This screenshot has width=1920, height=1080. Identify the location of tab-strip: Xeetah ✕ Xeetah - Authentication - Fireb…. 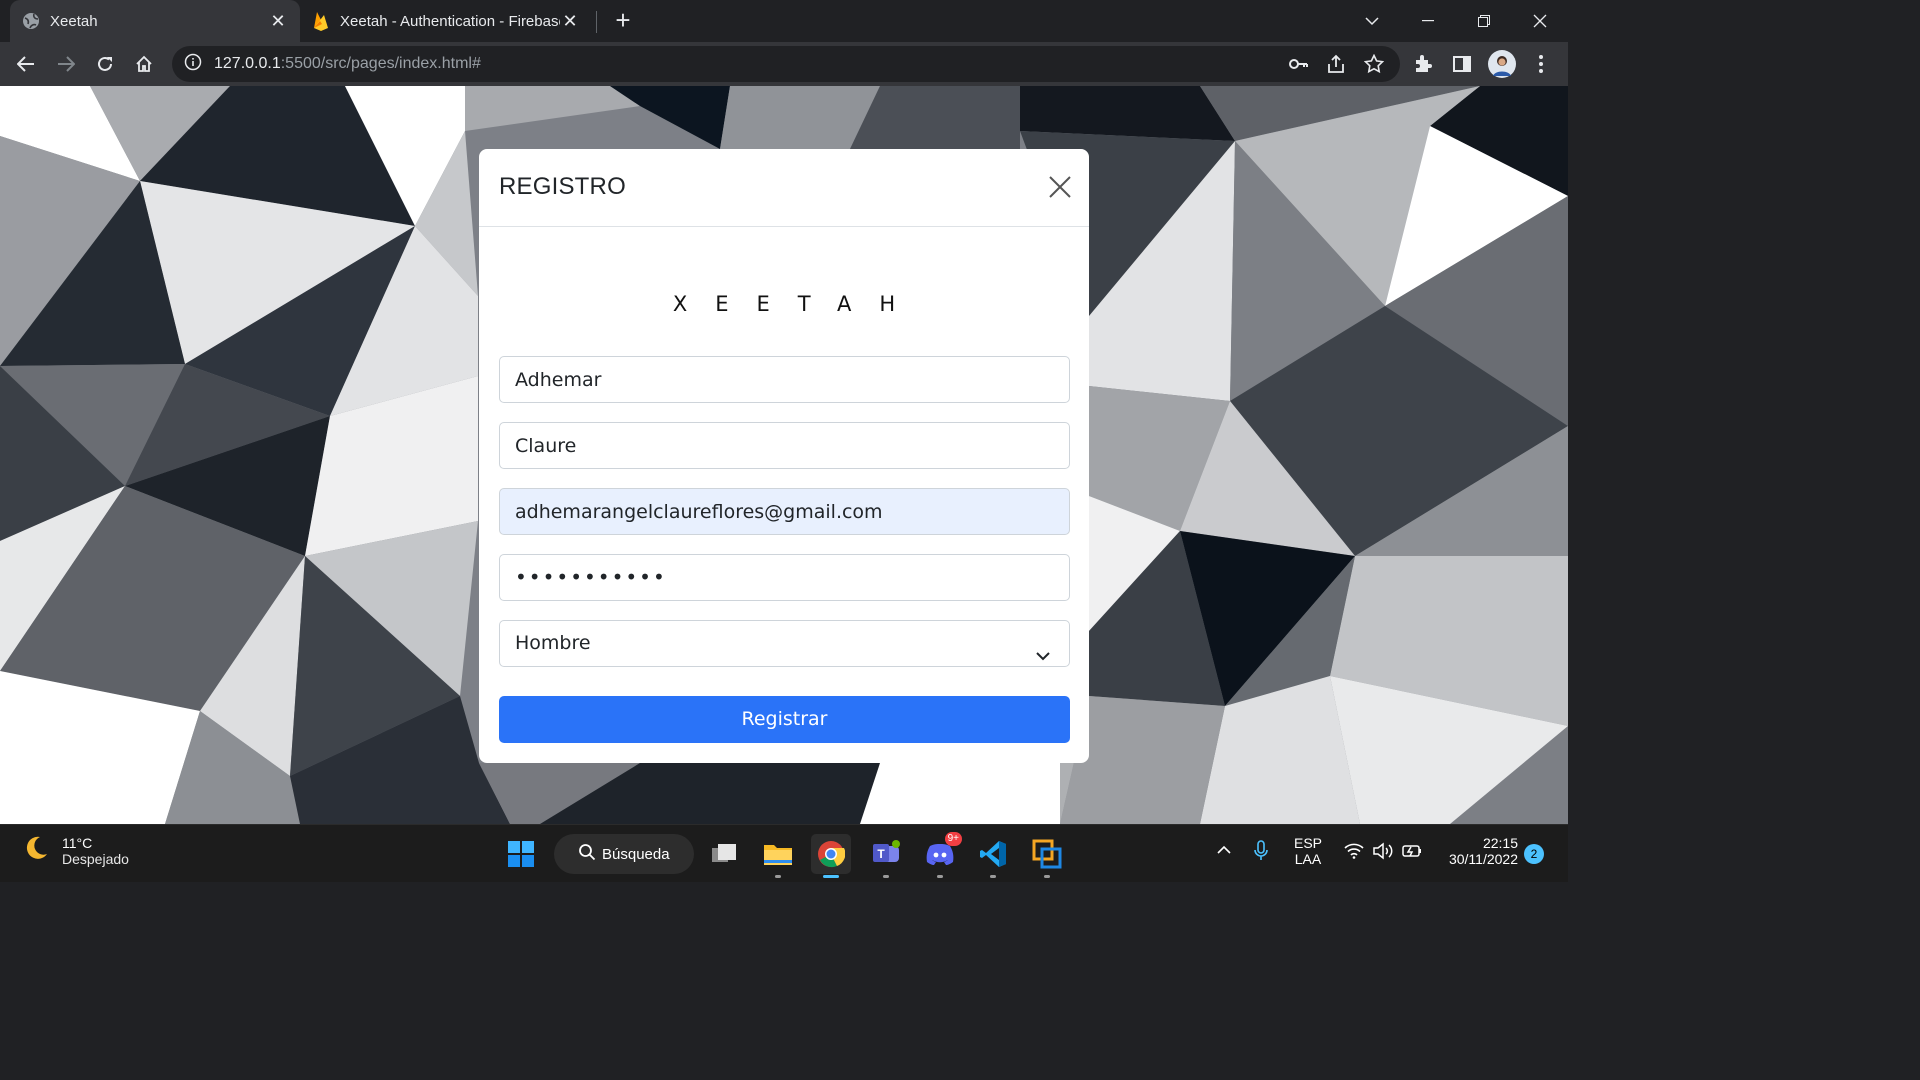
(784, 21).